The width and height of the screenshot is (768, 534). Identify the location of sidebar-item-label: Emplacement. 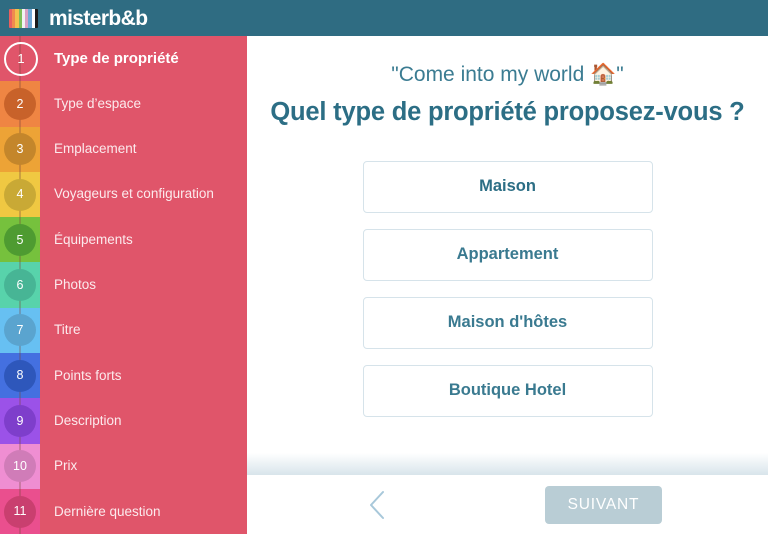
(95, 149).